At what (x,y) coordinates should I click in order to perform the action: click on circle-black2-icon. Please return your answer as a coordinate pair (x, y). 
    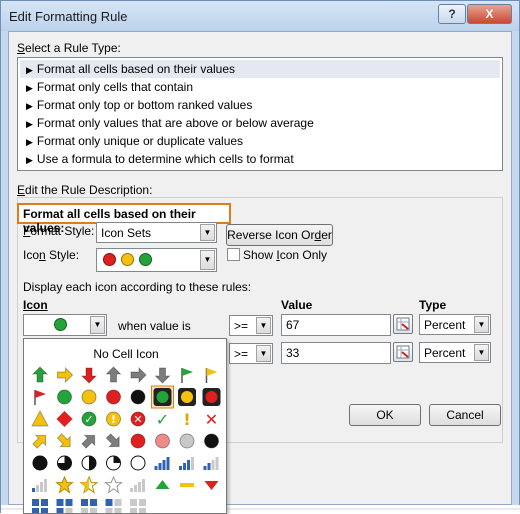
    Looking at the image, I should click on (211, 441).